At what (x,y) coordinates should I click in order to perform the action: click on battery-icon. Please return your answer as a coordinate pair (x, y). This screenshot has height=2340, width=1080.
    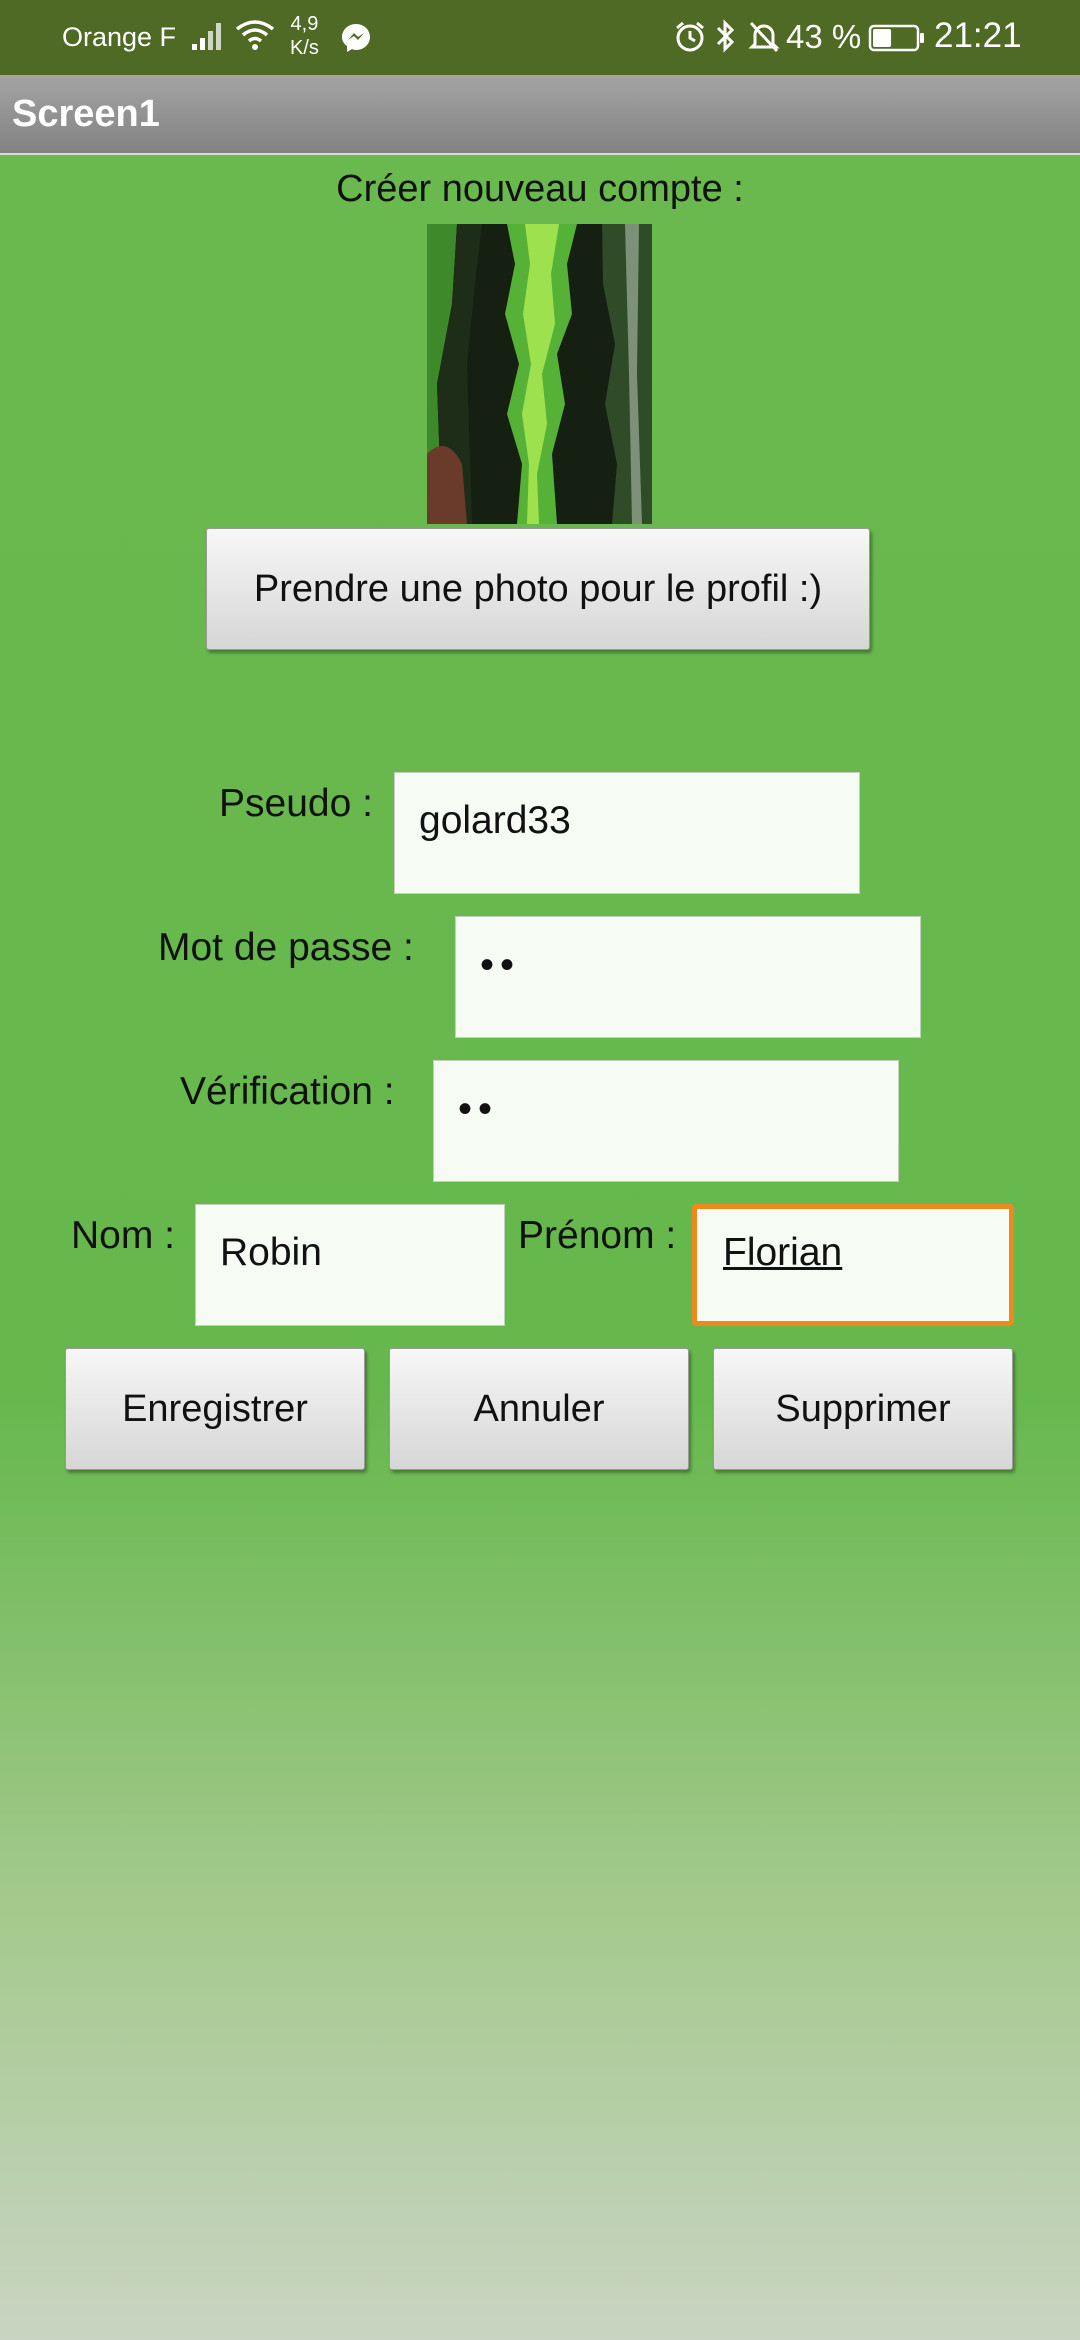
    Looking at the image, I should click on (897, 40).